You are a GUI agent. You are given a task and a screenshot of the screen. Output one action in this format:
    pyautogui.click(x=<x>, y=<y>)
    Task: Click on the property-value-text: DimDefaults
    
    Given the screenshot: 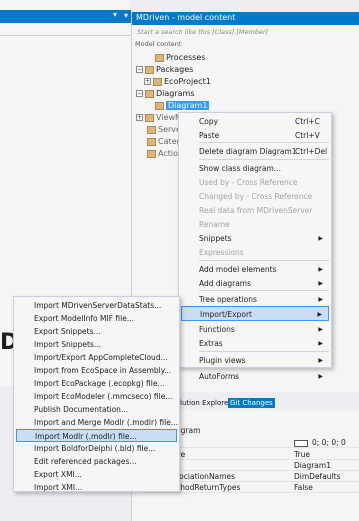 What is the action you would take?
    pyautogui.click(x=317, y=476)
    